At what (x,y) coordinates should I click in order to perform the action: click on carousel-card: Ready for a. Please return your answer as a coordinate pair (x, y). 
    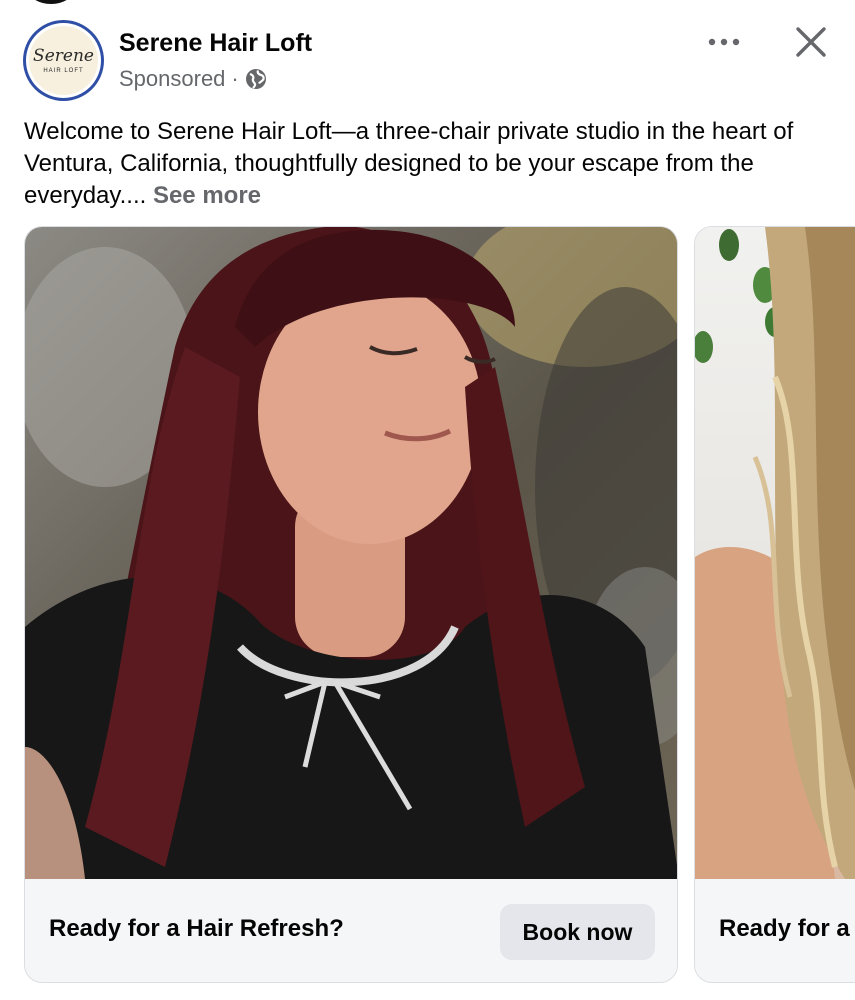
    Looking at the image, I should click on (774, 604).